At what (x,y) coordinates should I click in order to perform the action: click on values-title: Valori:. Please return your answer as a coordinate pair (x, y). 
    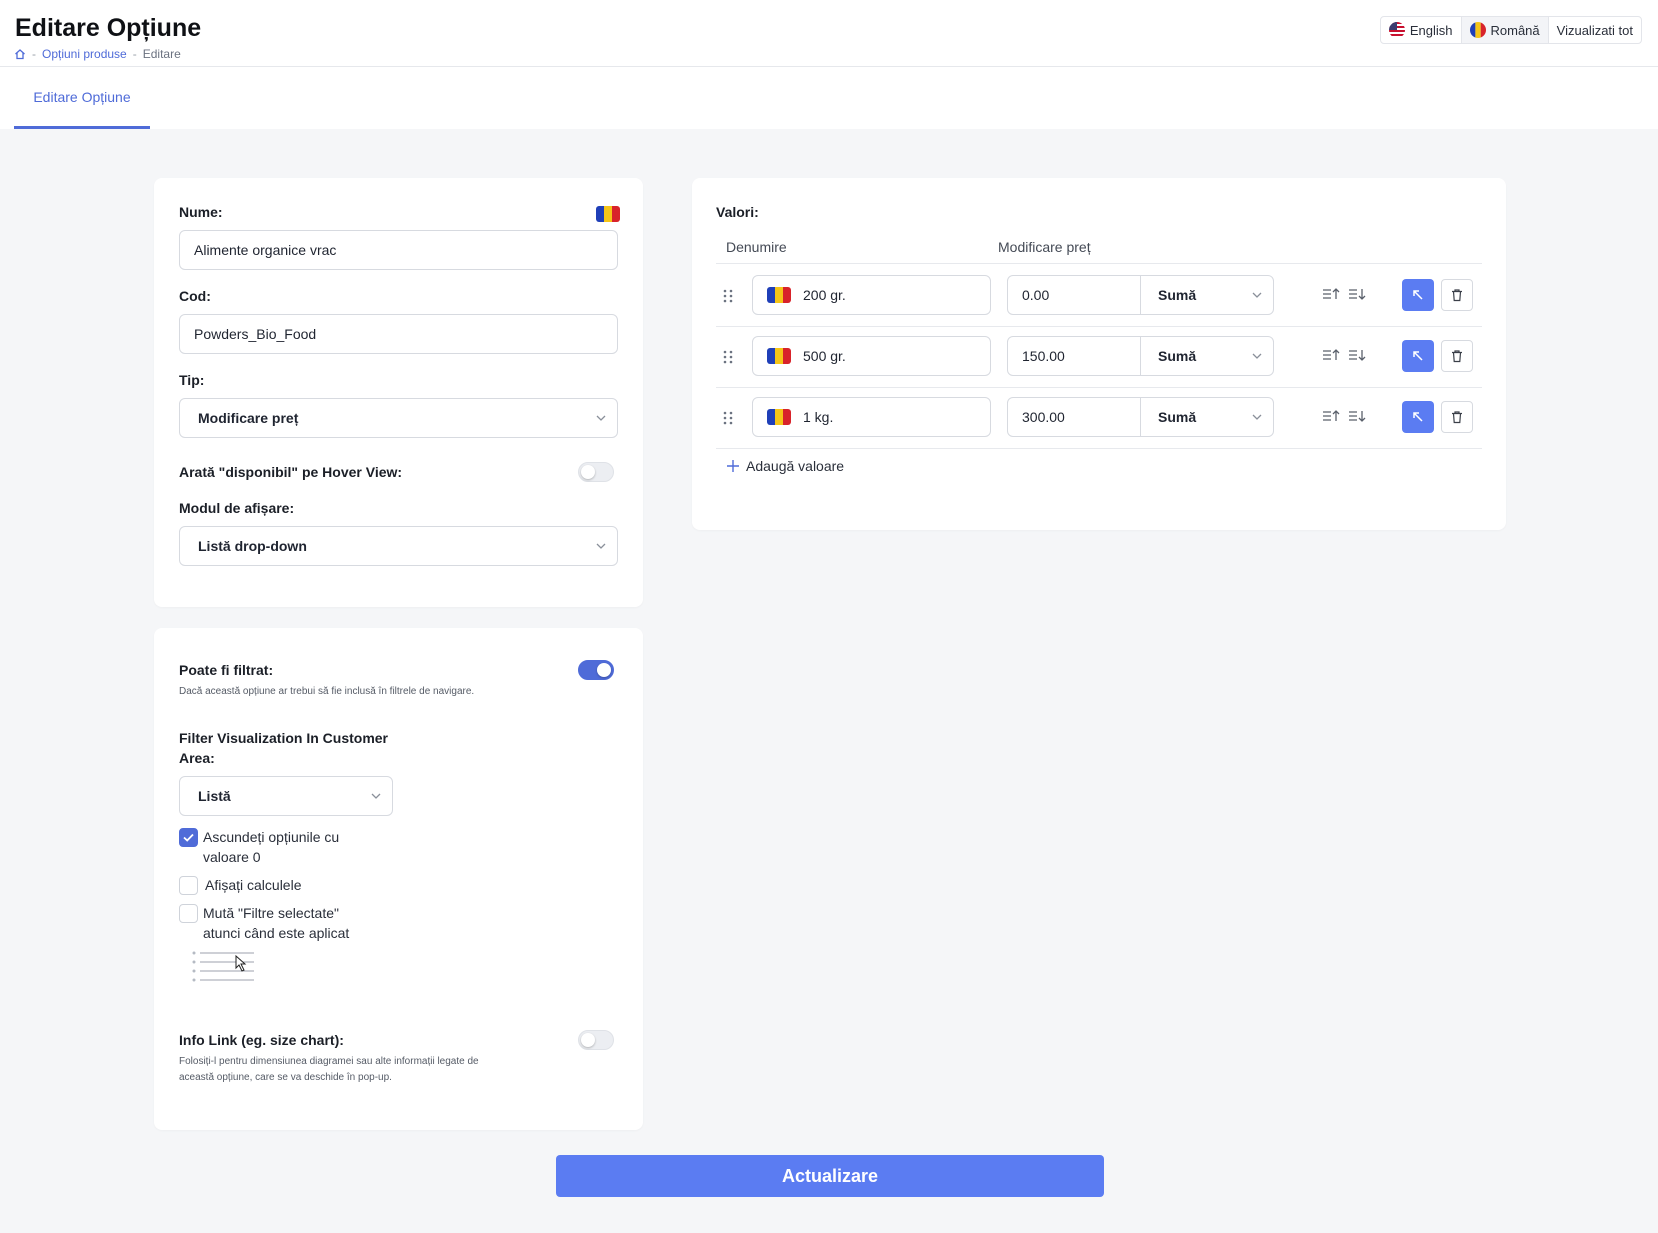
    Looking at the image, I should click on (737, 212).